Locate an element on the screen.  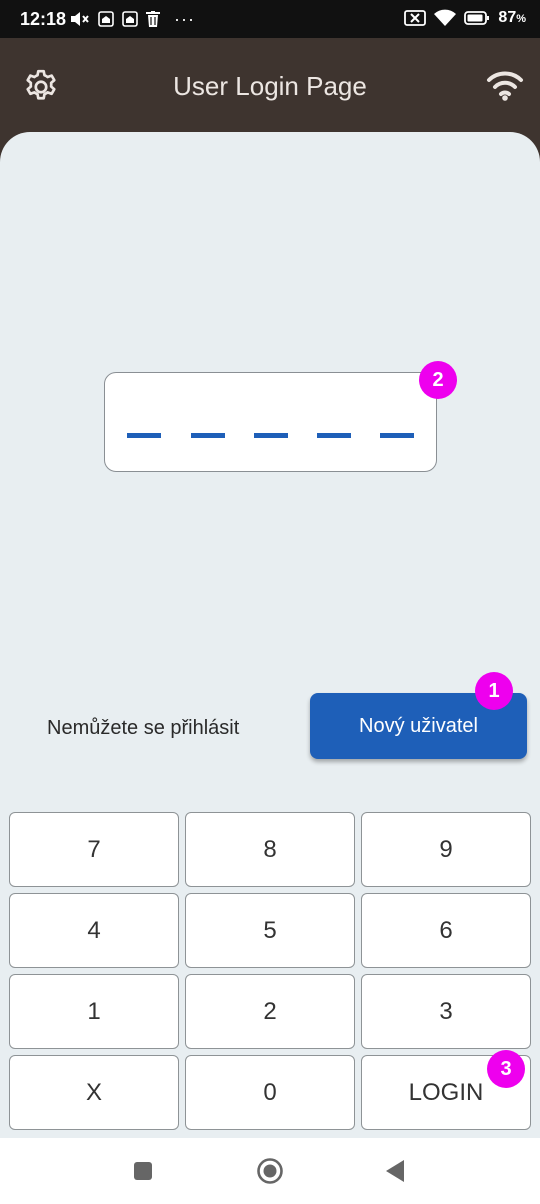
recents-button is located at coordinates (143, 1171).